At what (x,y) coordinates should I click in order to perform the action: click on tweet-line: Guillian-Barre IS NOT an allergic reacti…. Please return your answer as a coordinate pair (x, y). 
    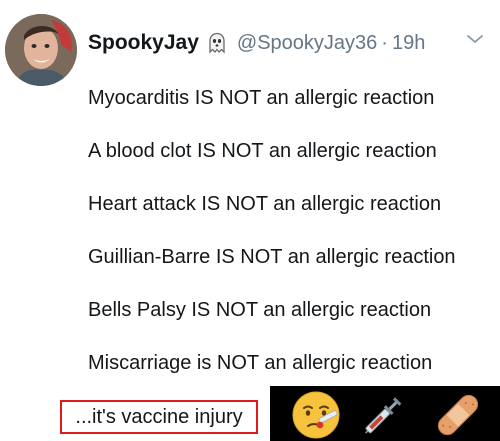
    Looking at the image, I should click on (272, 257).